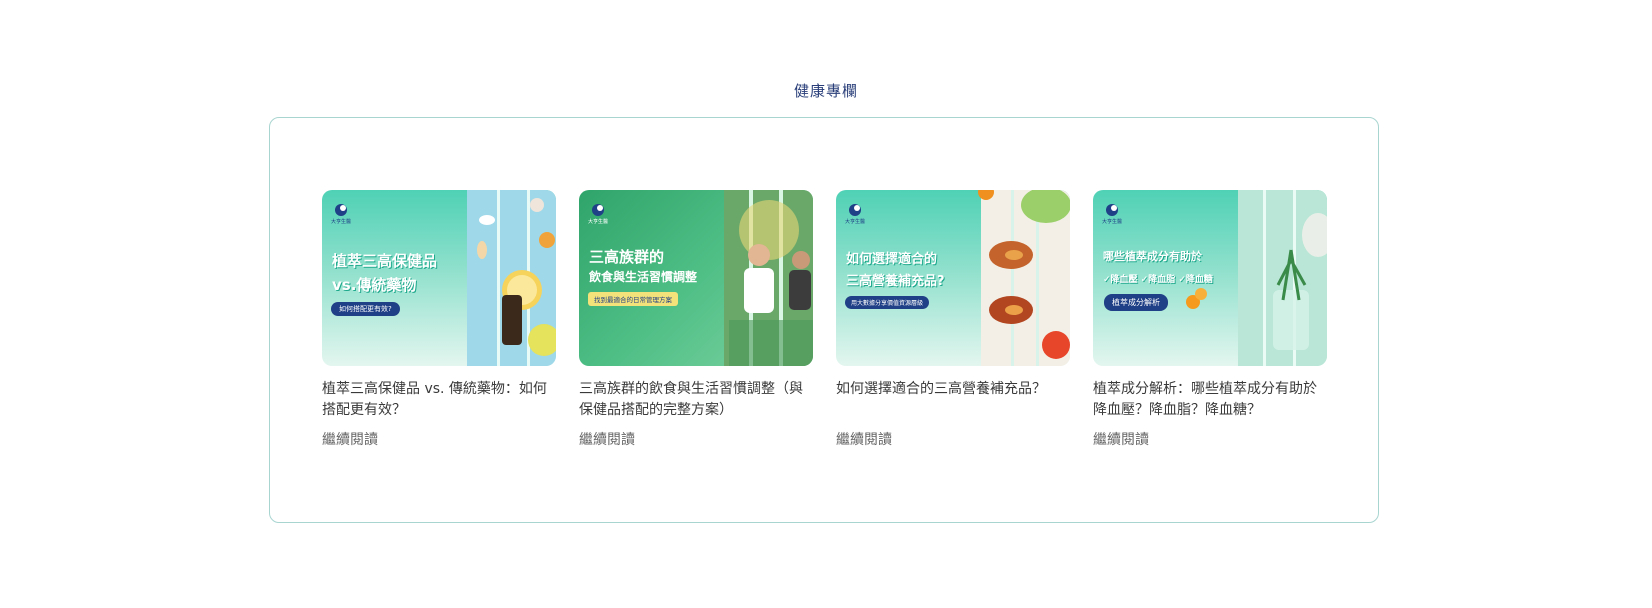 The height and width of the screenshot is (608, 1652). Describe the element at coordinates (365, 309) in the screenshot. I see `thumbnail-pill: 如何搭配更有效?` at that location.